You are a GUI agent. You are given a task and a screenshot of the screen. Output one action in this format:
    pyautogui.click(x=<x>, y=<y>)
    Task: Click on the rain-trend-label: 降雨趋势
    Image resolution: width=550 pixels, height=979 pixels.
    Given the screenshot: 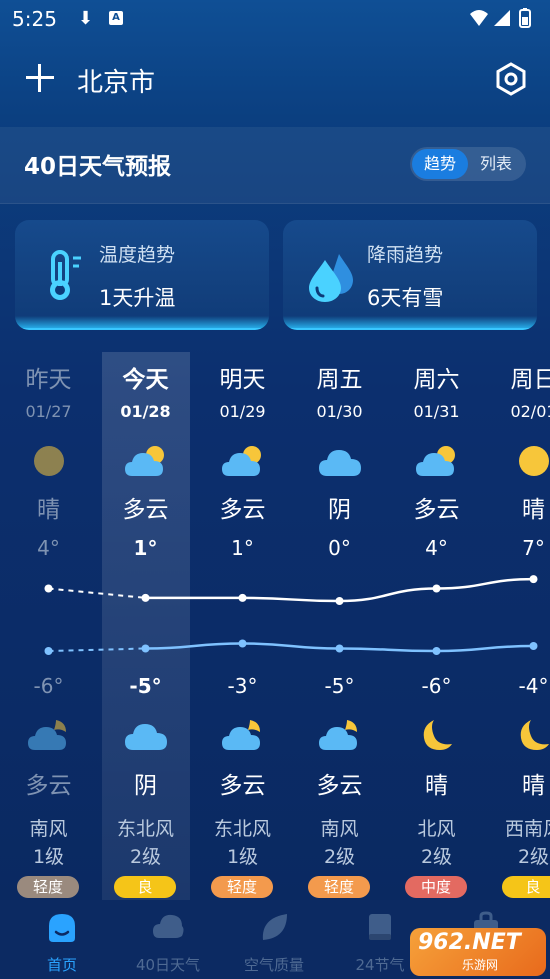 What is the action you would take?
    pyautogui.click(x=405, y=255)
    